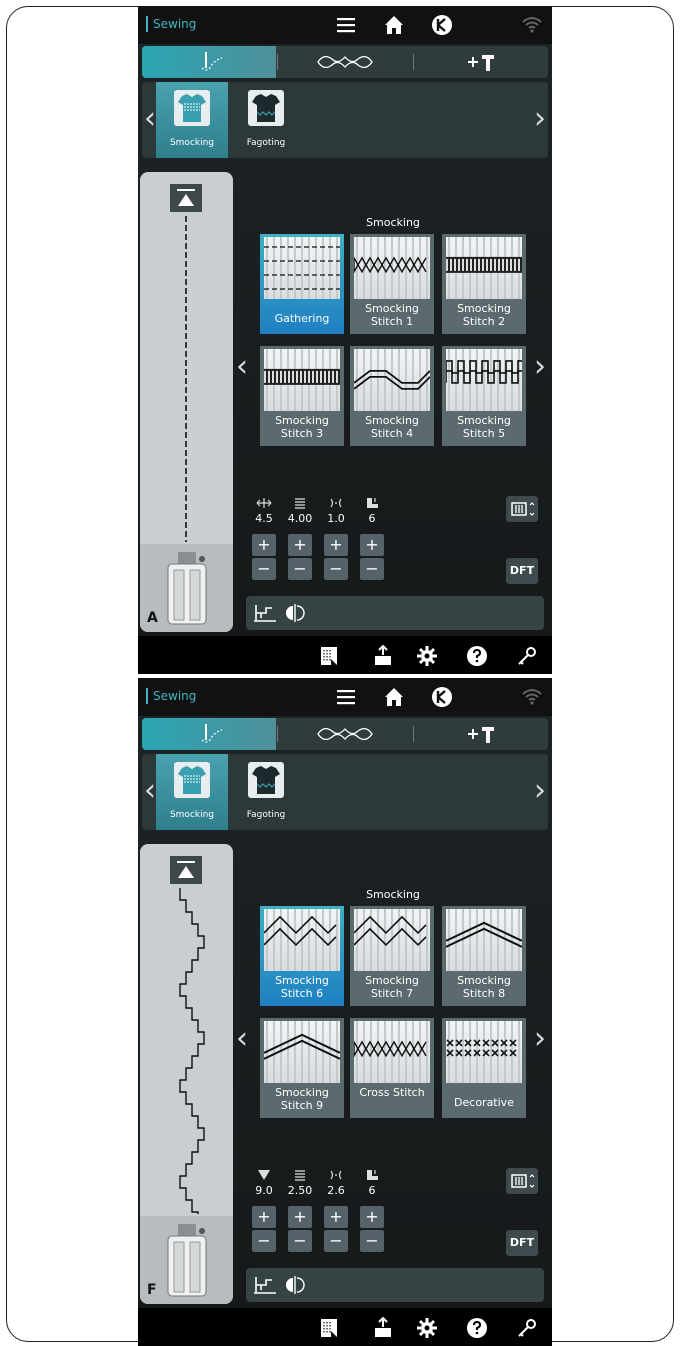 The image size is (682, 1346). I want to click on presser-foot-letter: A, so click(152, 618).